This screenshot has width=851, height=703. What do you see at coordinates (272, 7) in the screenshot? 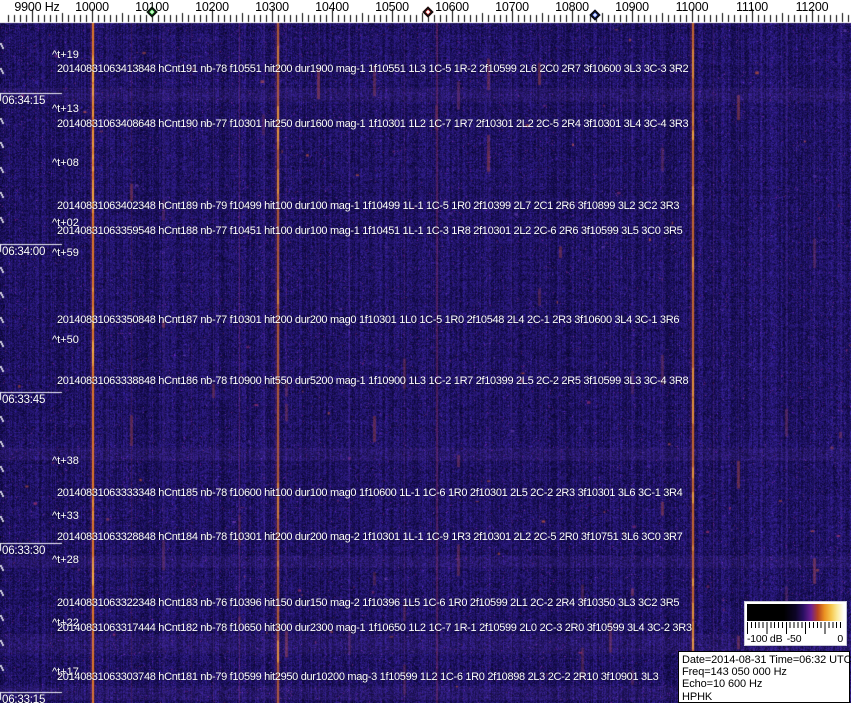
I see `freq-tick-label: 10300` at bounding box center [272, 7].